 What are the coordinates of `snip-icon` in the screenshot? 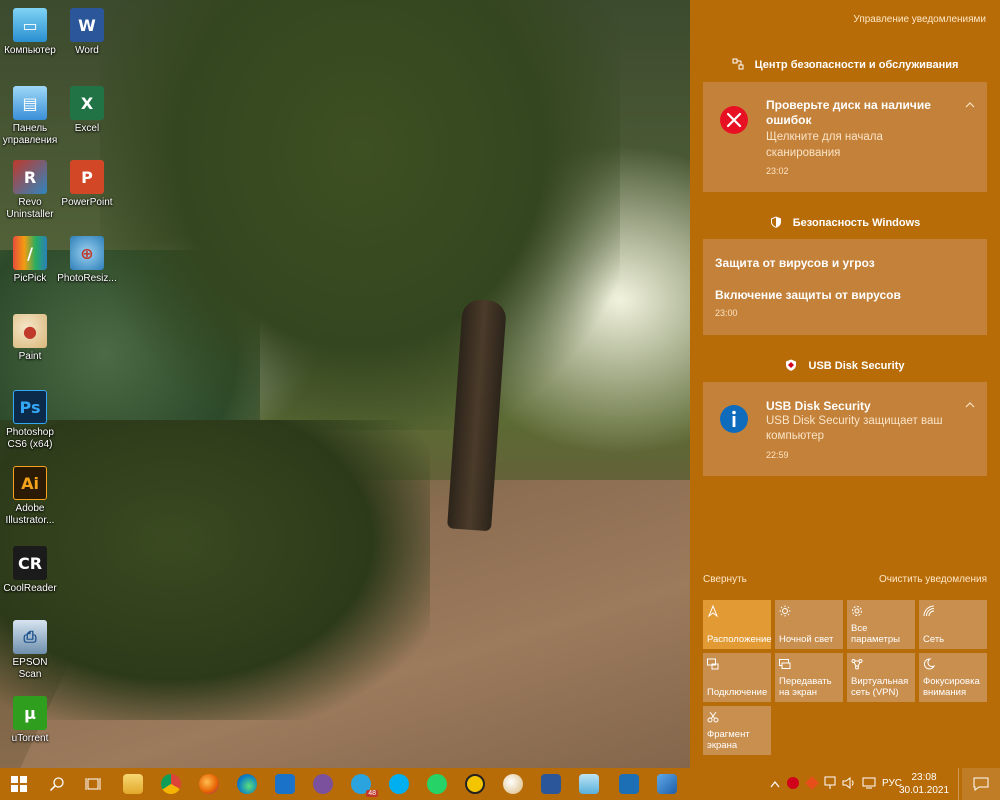 It's located at (713, 717).